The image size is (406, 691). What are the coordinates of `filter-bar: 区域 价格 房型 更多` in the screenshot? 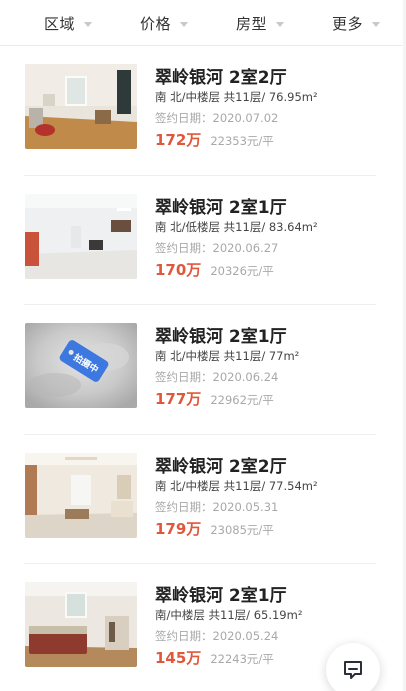 It's located at (203, 23).